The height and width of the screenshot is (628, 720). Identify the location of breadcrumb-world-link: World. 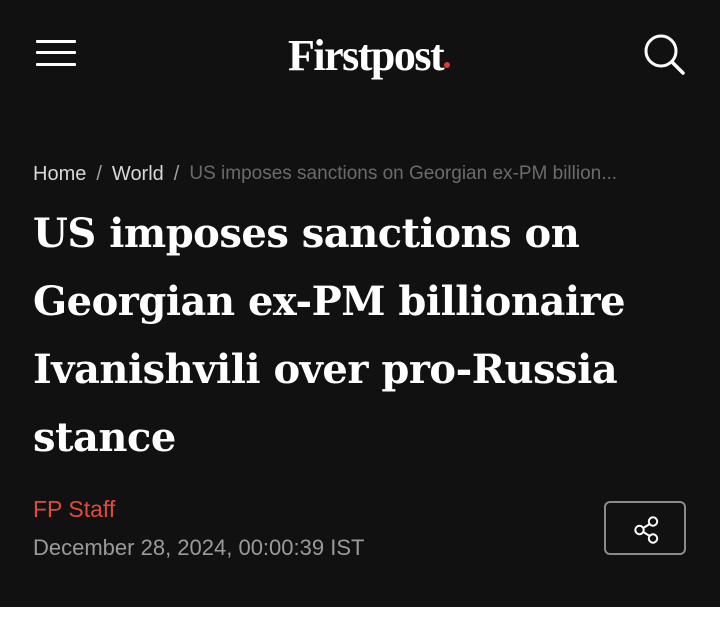
(138, 174).